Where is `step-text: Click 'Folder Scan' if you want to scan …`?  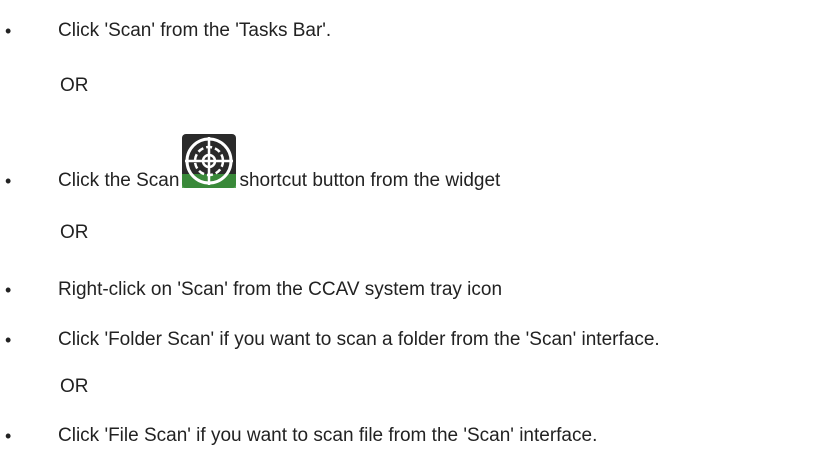
step-text: Click 'Folder Scan' if you want to scan … is located at coordinates (359, 339).